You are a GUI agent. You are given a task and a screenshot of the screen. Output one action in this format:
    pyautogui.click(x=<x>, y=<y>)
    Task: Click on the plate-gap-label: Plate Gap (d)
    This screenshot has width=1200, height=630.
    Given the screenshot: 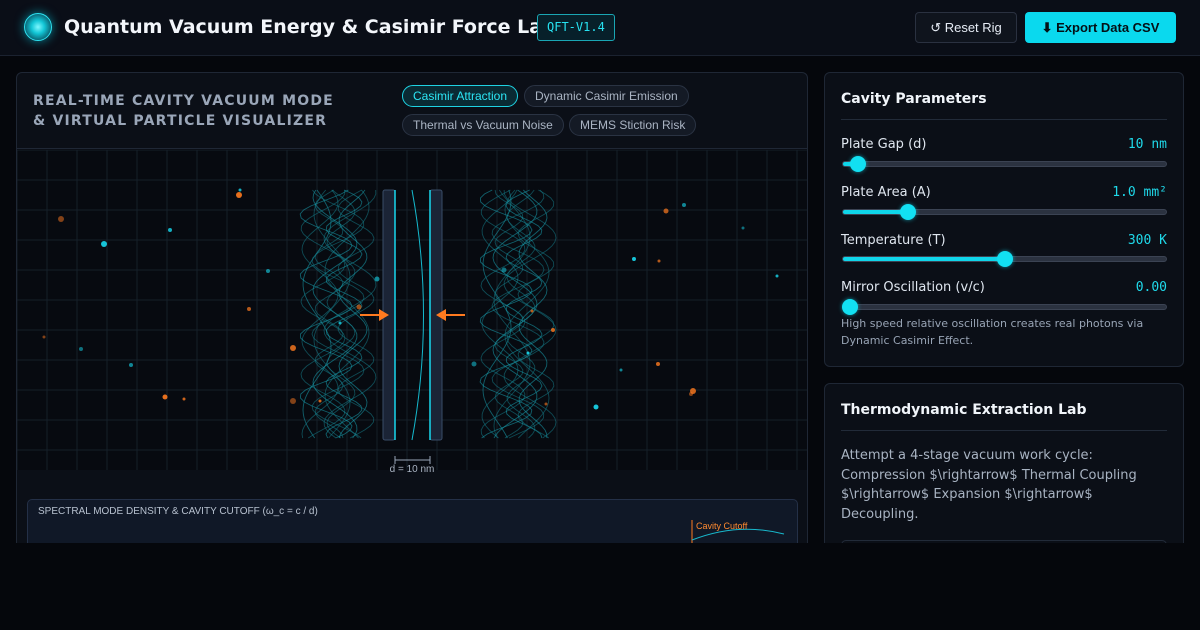 What is the action you would take?
    pyautogui.click(x=884, y=144)
    